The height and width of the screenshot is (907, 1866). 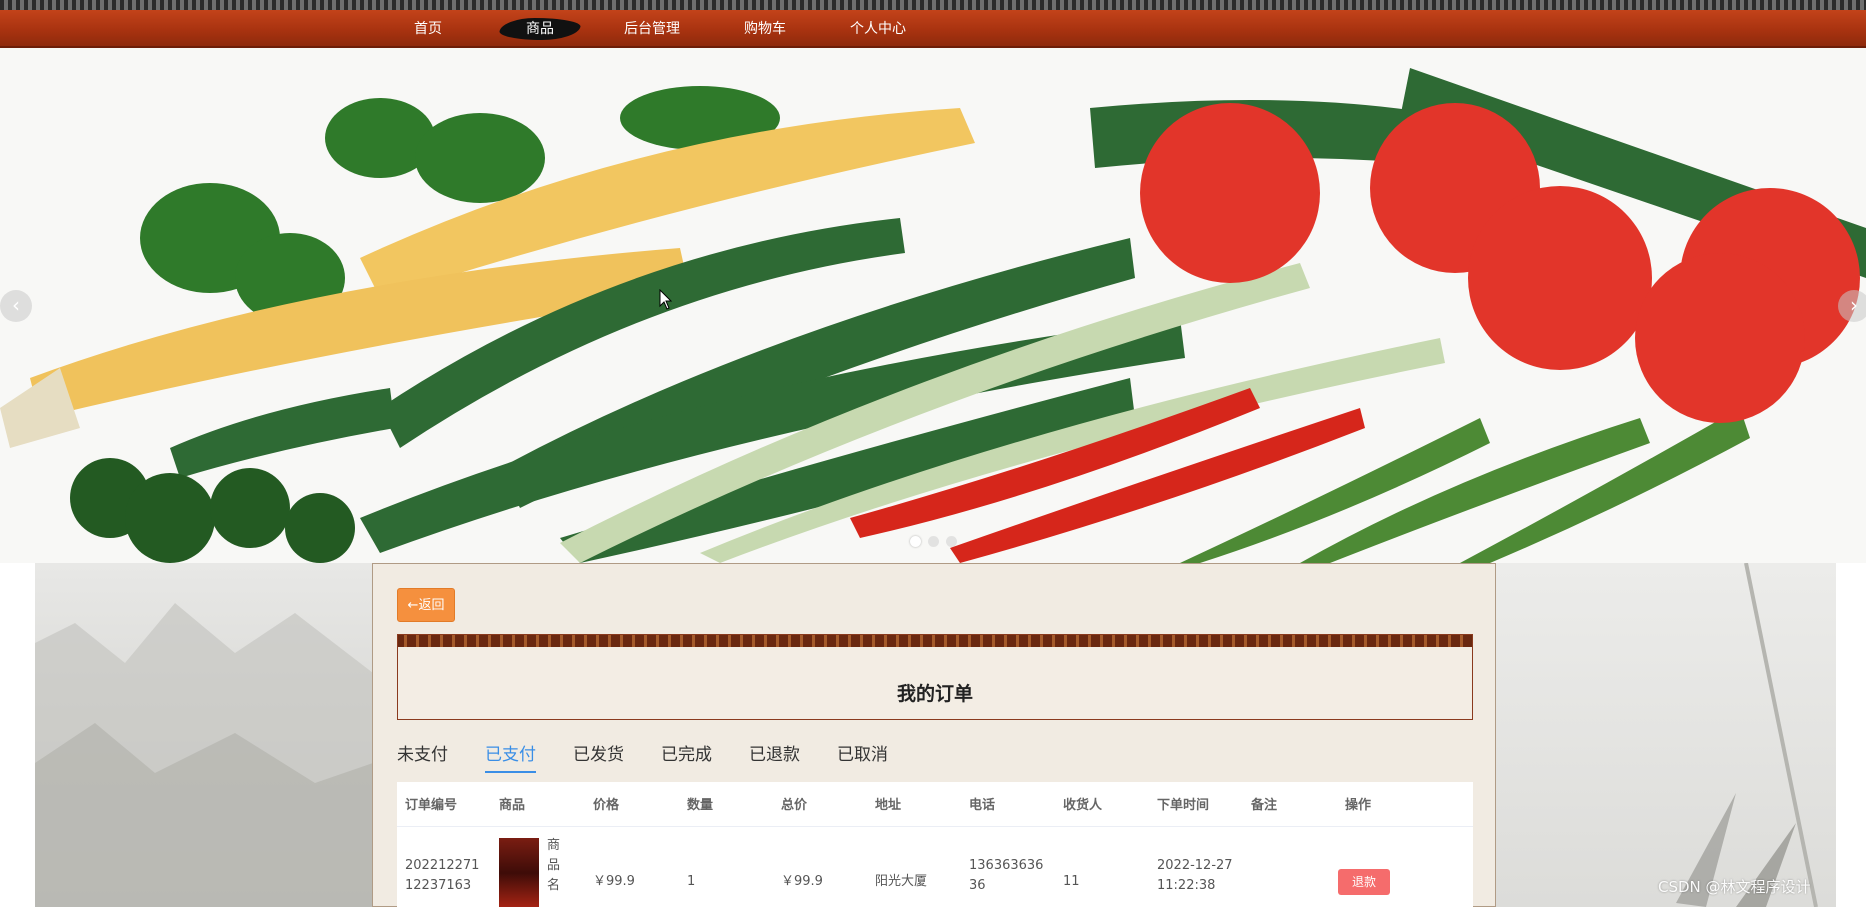 I want to click on column-header-receiver: 收货人, so click(x=1083, y=805).